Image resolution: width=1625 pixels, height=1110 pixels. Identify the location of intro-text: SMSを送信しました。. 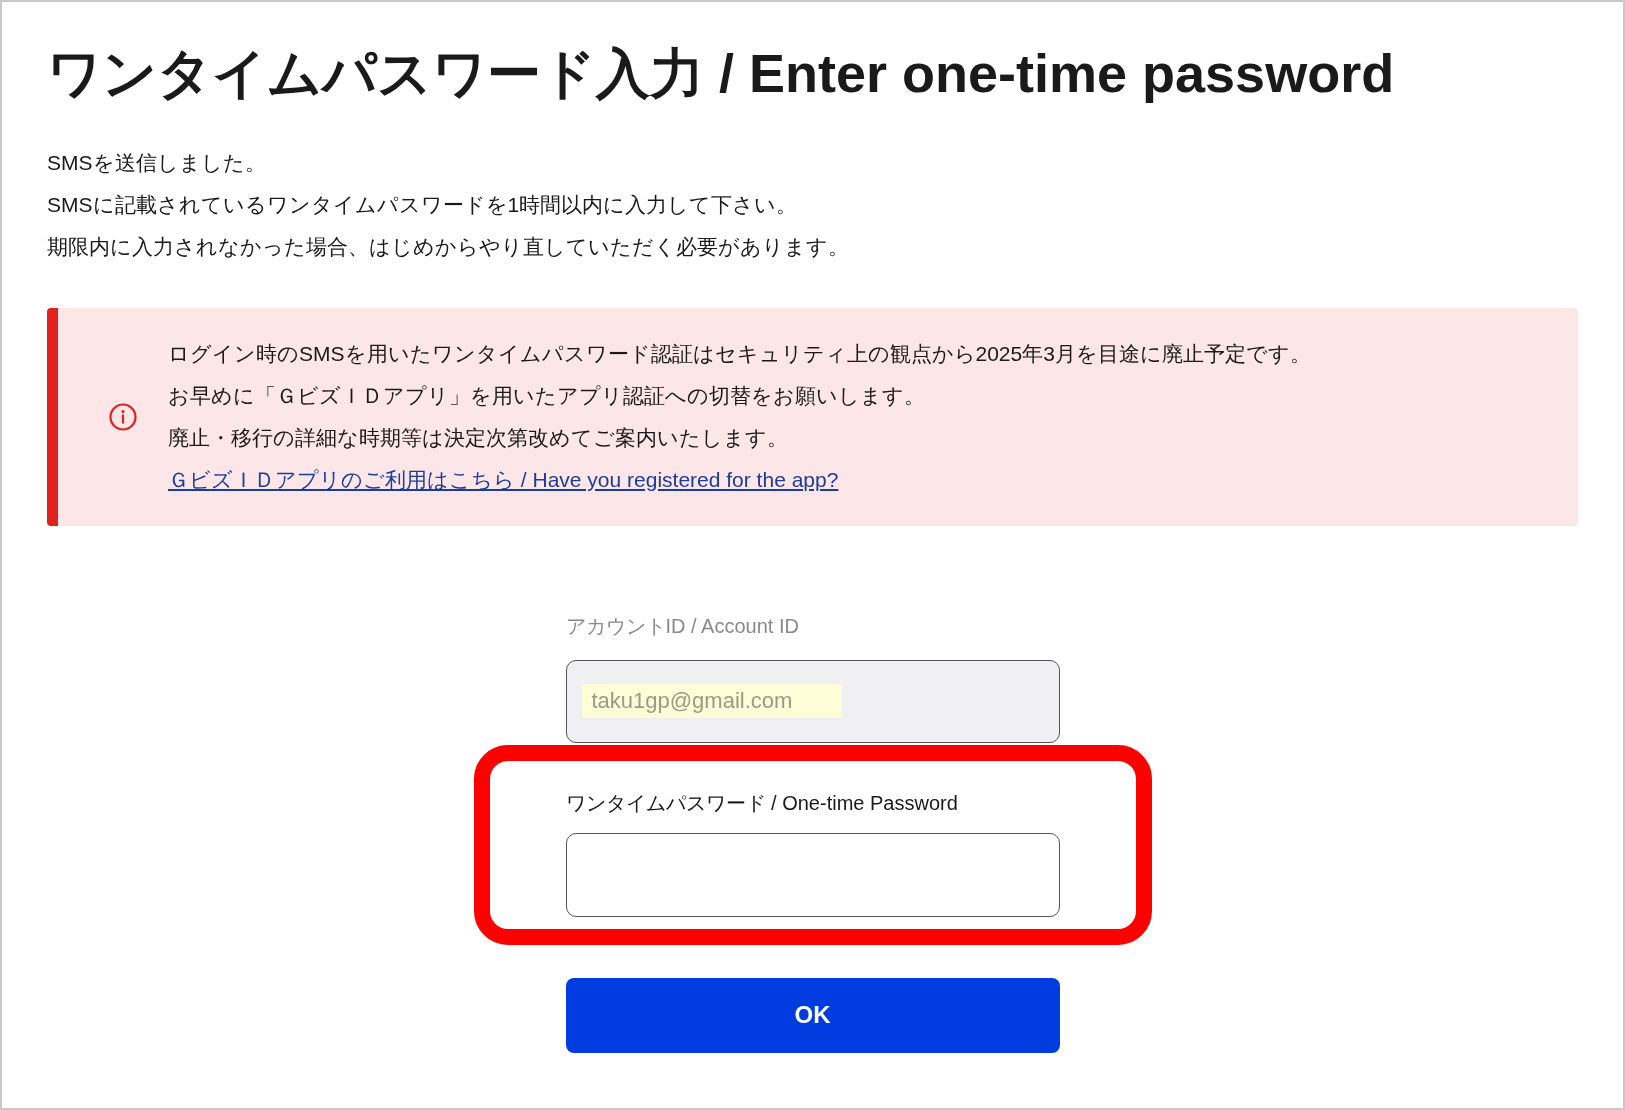
(157, 162).